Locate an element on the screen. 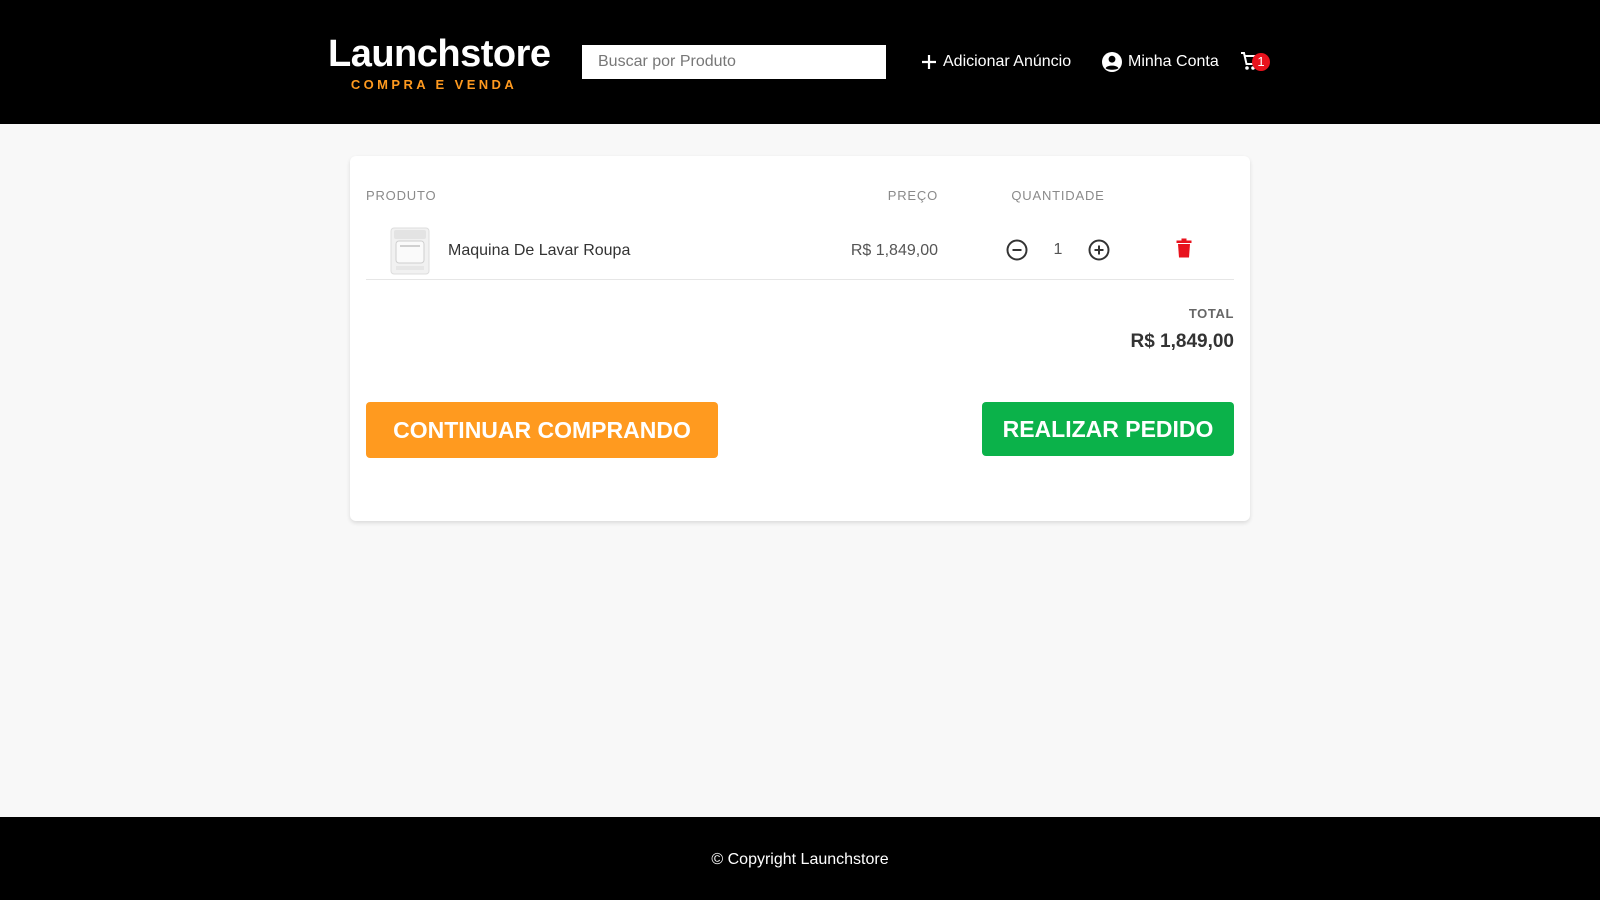 The width and height of the screenshot is (1600, 900). quantity-value: 1 is located at coordinates (1058, 249).